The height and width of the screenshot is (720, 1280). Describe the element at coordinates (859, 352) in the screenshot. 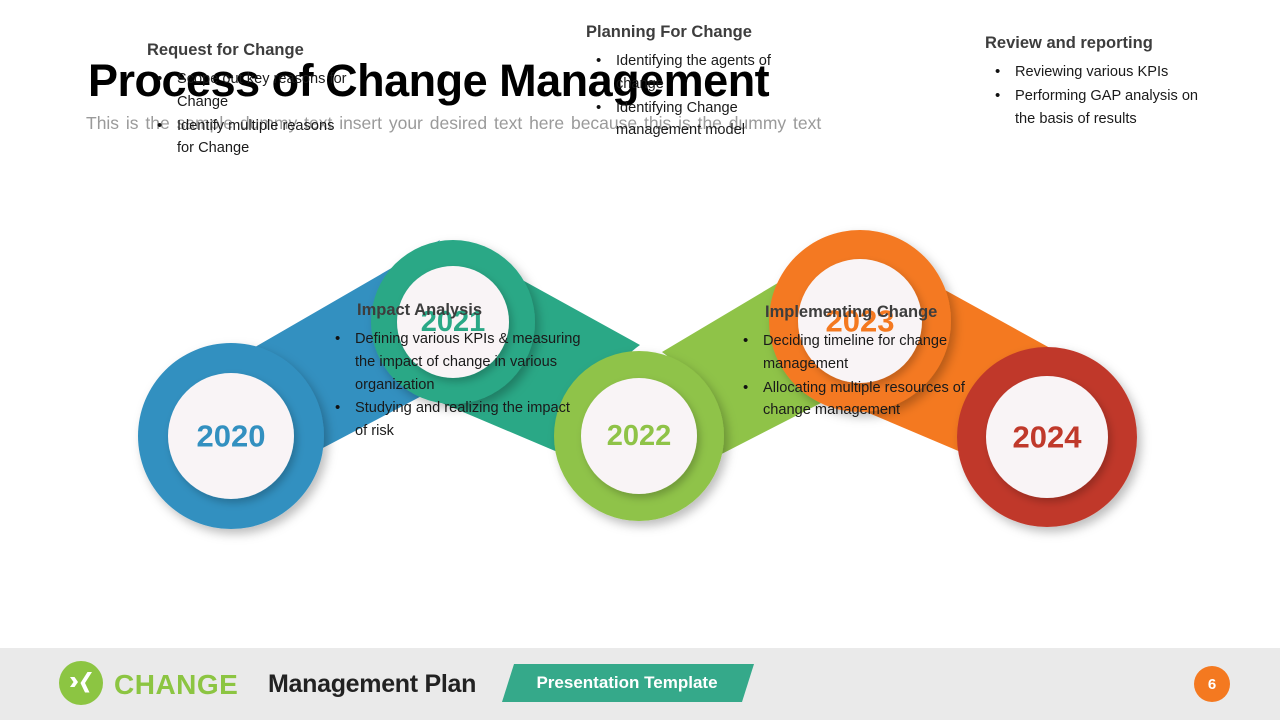

I see `list-item: Deciding timeline for change management` at that location.